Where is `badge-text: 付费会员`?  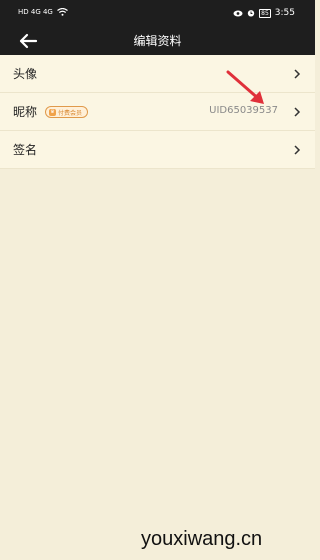
badge-text: 付费会员 is located at coordinates (70, 113).